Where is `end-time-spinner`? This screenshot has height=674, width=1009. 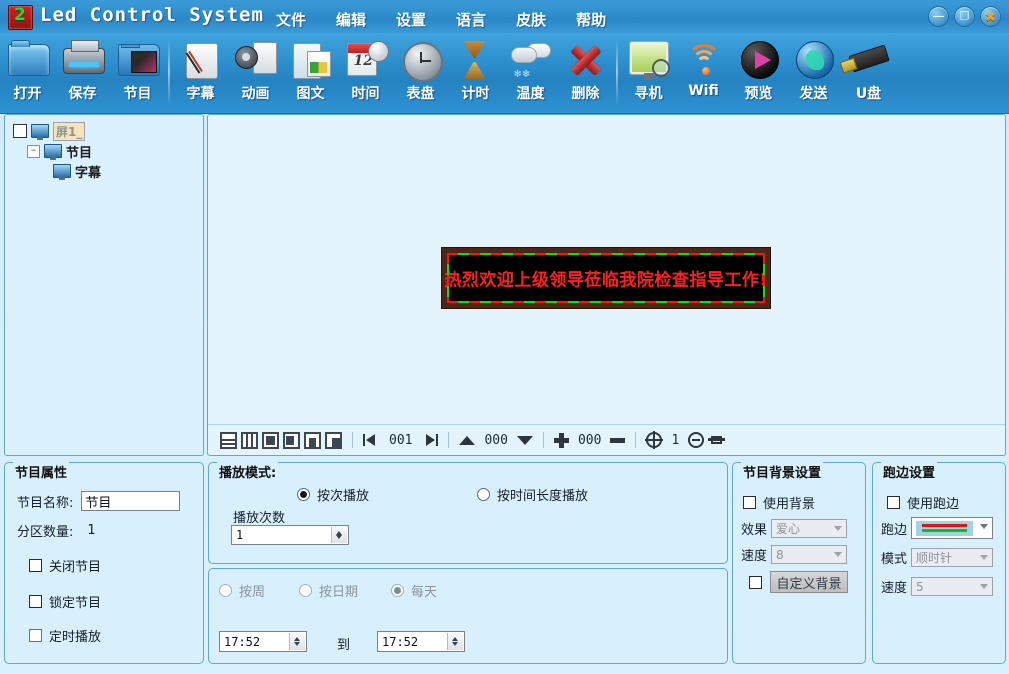
end-time-spinner is located at coordinates (421, 641).